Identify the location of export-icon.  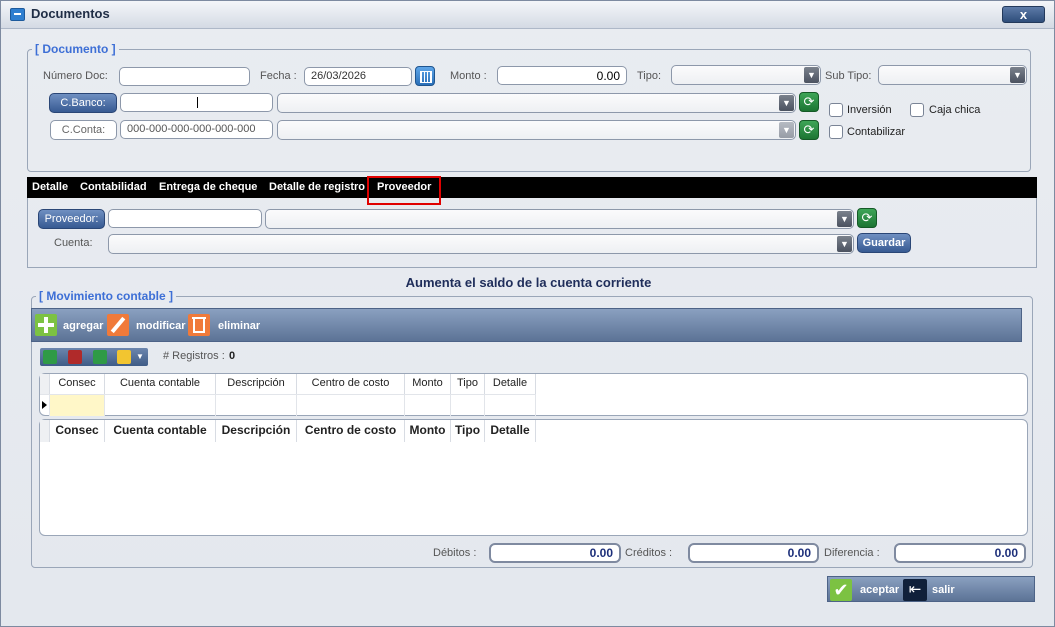
(100, 357).